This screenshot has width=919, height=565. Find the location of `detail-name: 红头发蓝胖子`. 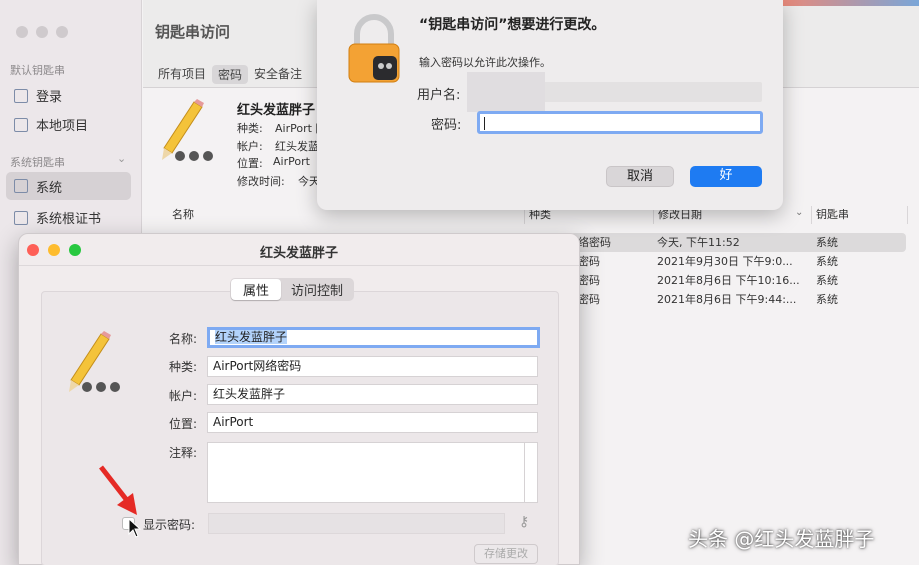

detail-name: 红头发蓝胖子 is located at coordinates (276, 110).